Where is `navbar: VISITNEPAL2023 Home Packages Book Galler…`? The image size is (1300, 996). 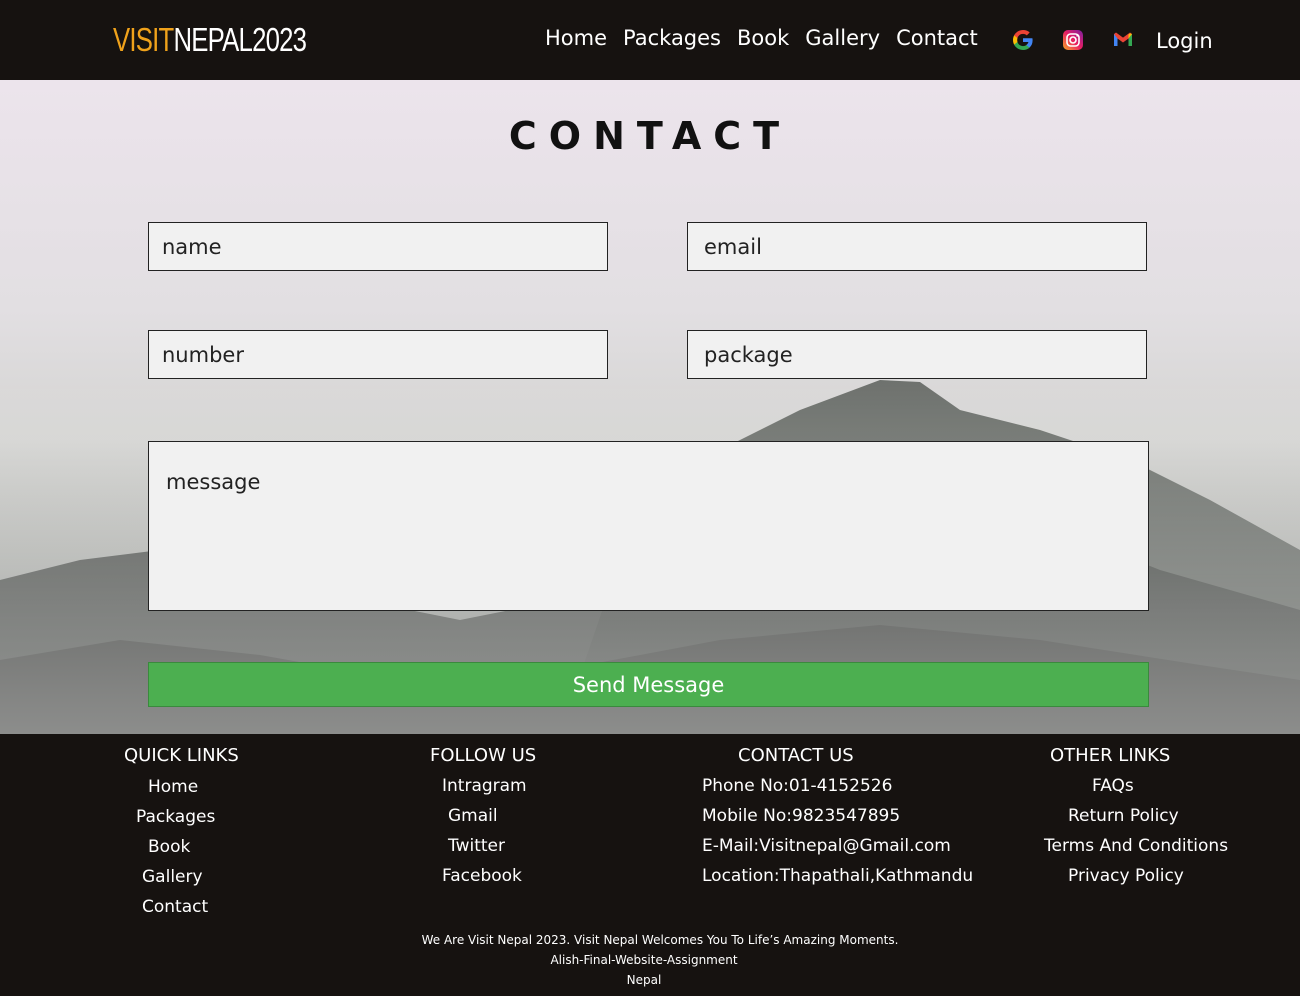
navbar: VISITNEPAL2023 Home Packages Book Galler… is located at coordinates (650, 40).